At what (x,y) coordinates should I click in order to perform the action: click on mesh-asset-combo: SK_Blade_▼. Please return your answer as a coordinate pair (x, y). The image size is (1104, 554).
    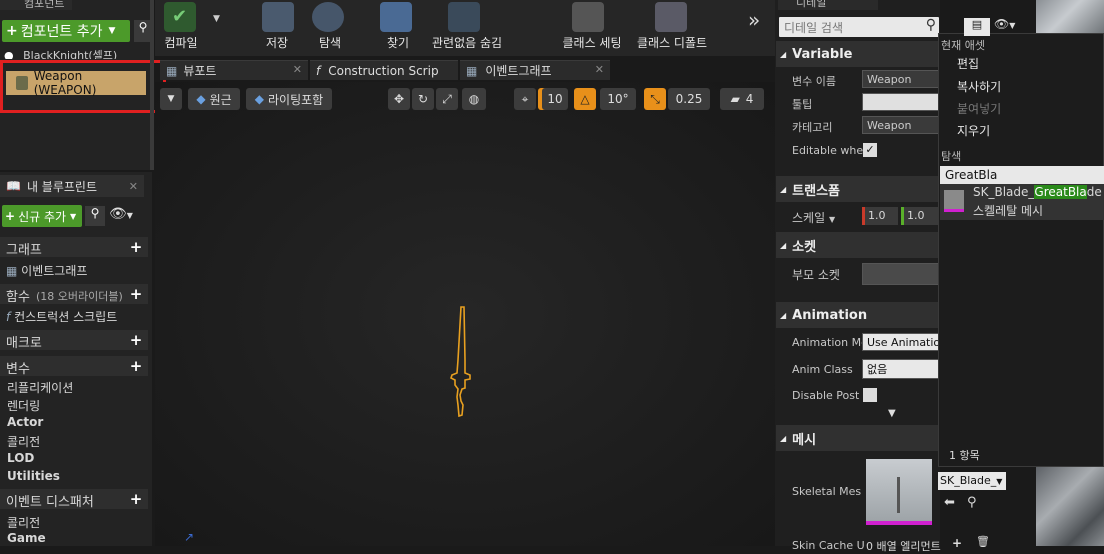
    Looking at the image, I should click on (972, 481).